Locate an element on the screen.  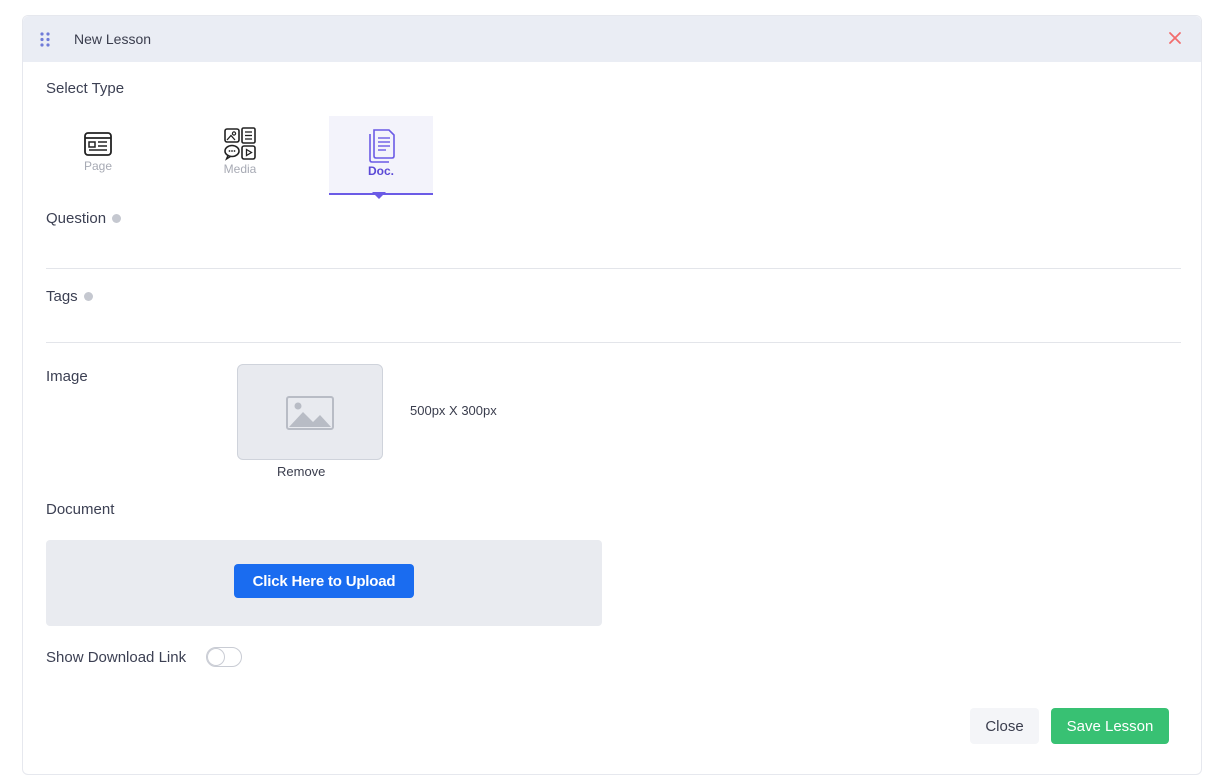
tags-field is located at coordinates (613, 342).